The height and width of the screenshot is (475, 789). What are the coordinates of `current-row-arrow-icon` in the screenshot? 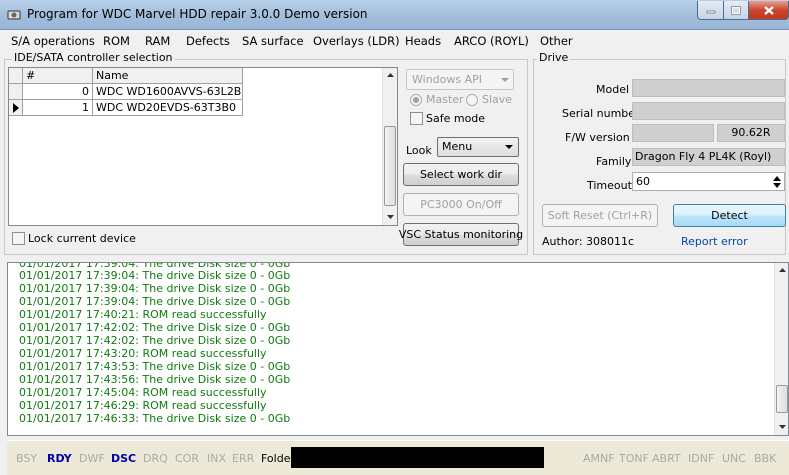 It's located at (16, 108).